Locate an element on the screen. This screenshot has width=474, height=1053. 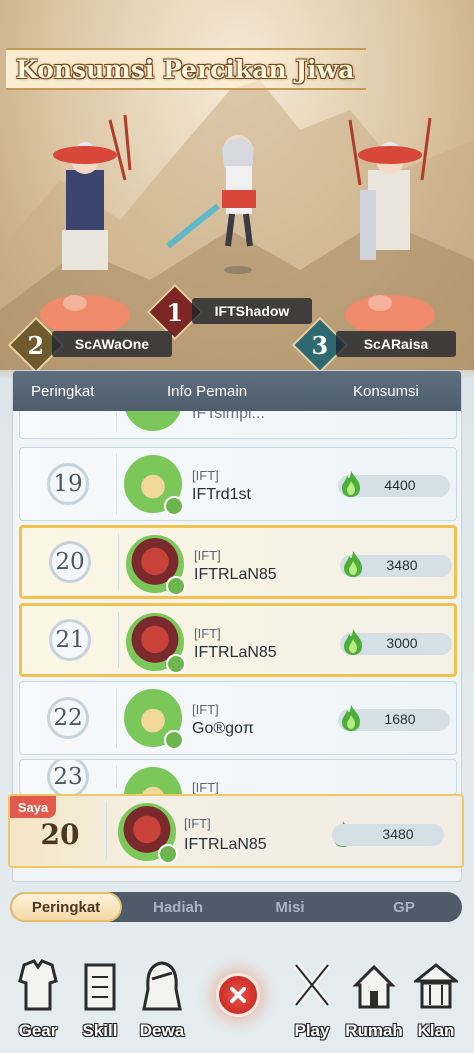
rank-number: 20 is located at coordinates (70, 562).